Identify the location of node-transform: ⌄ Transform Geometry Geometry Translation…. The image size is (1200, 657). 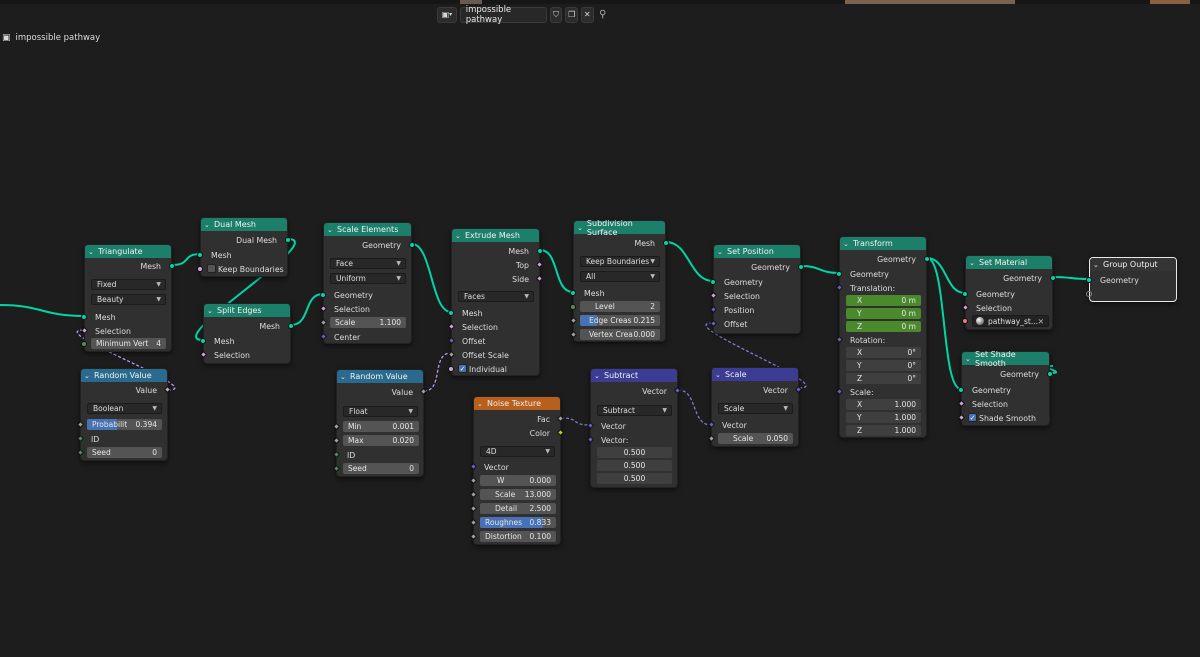
(882, 337).